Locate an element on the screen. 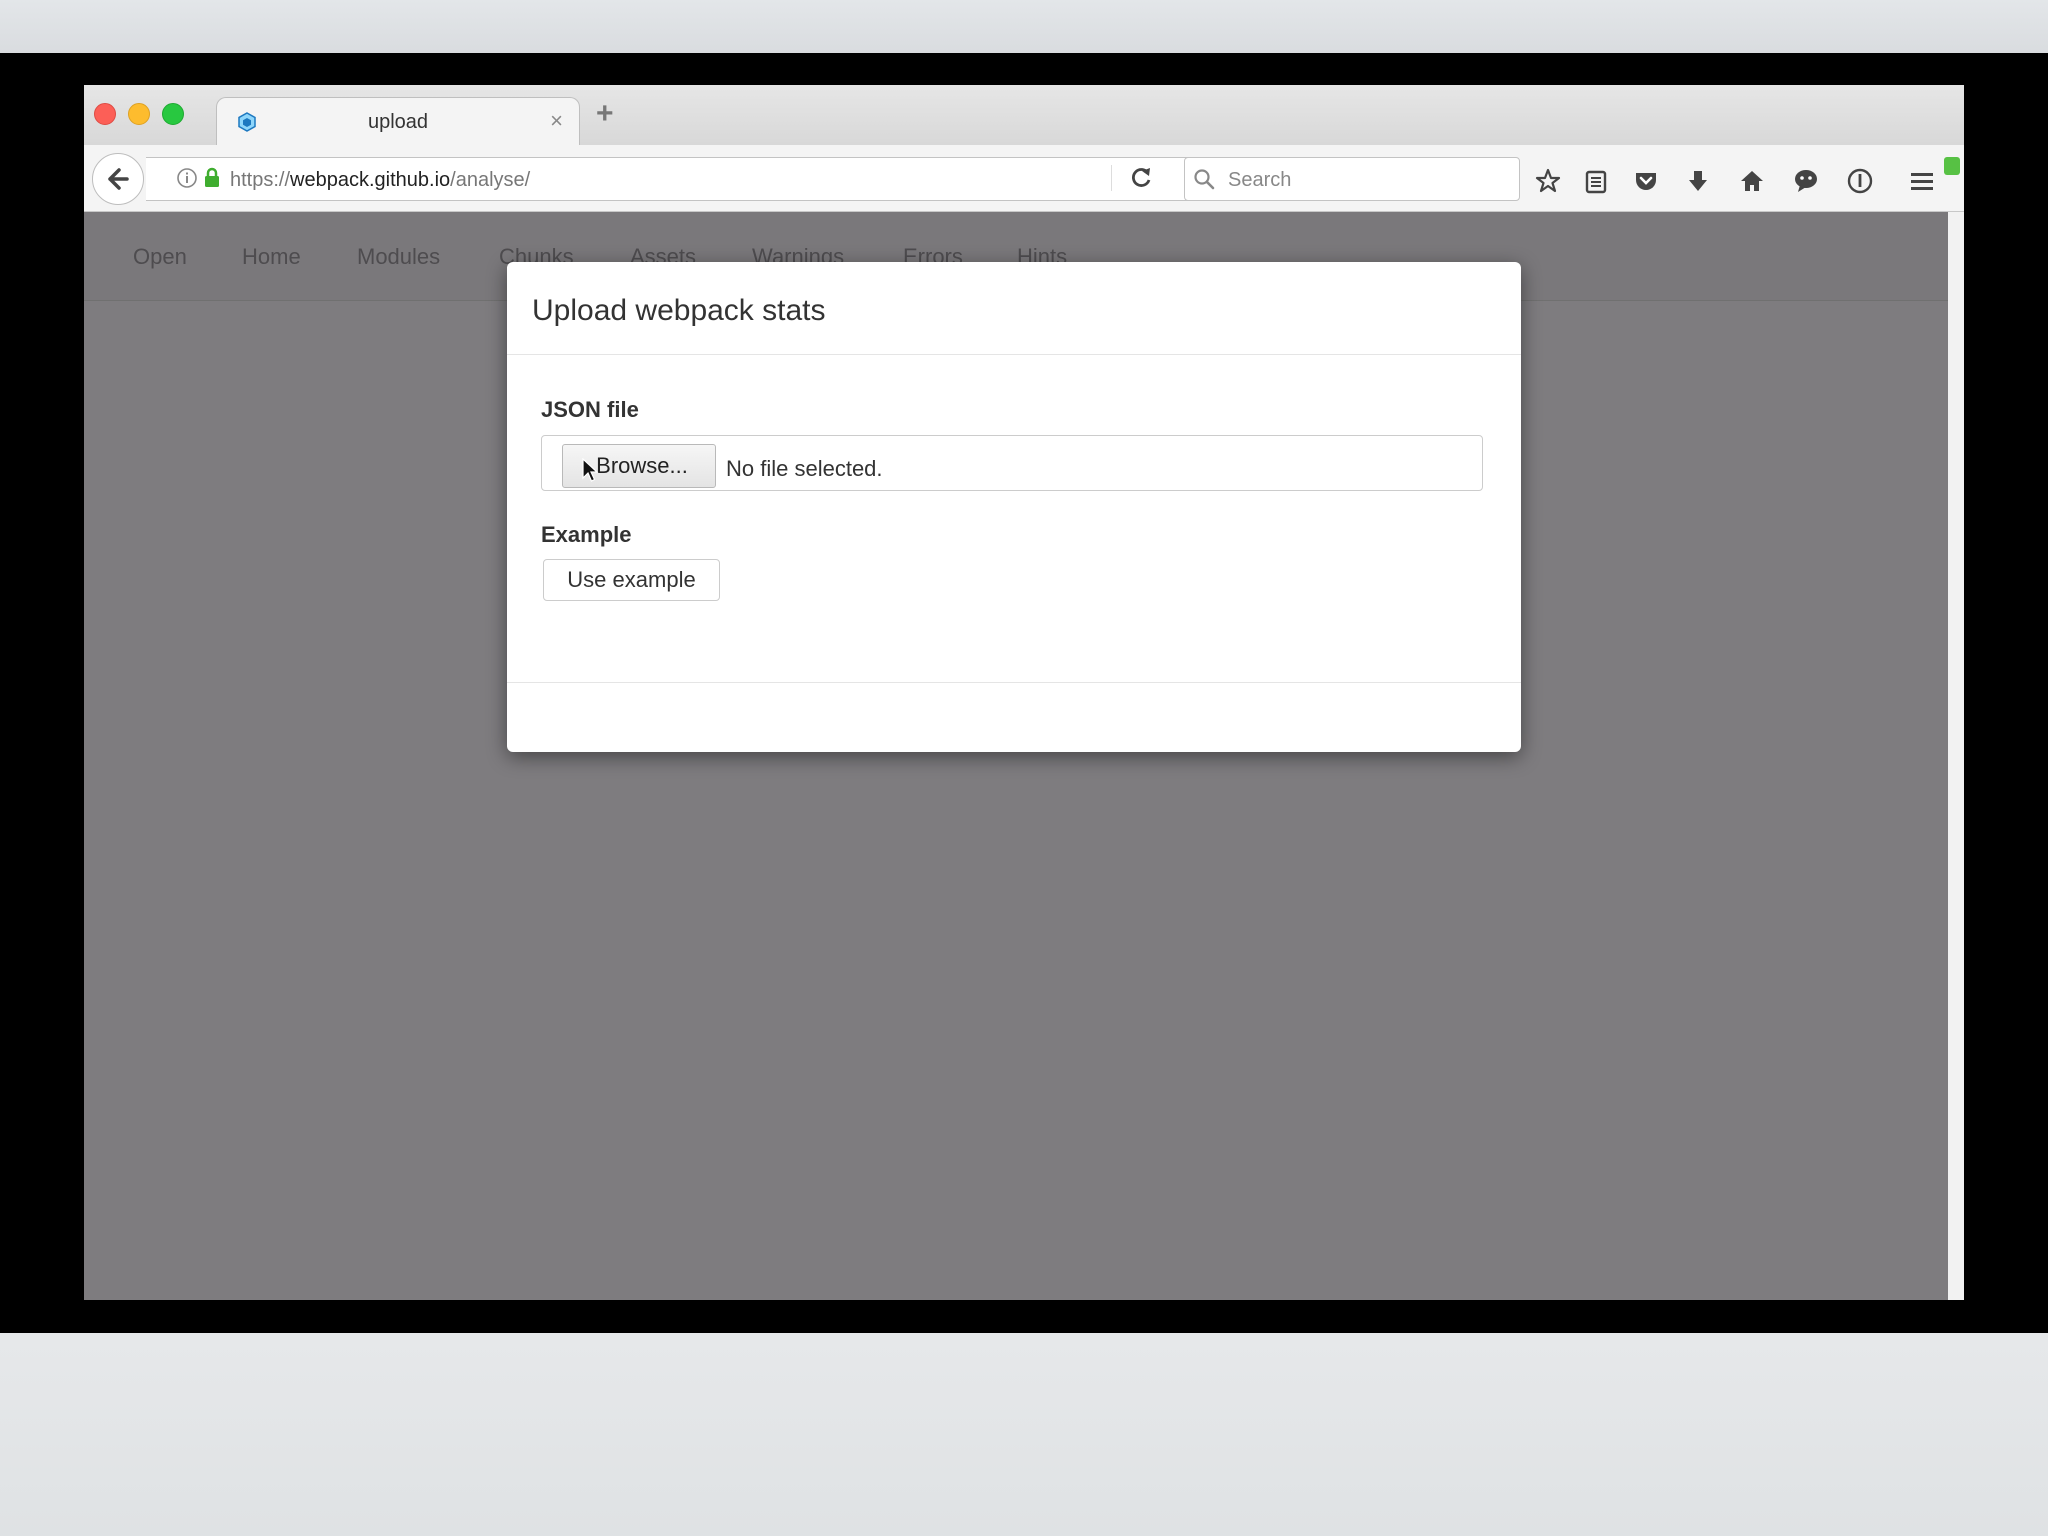 The image size is (2048, 1536). download-icon is located at coordinates (1698, 181).